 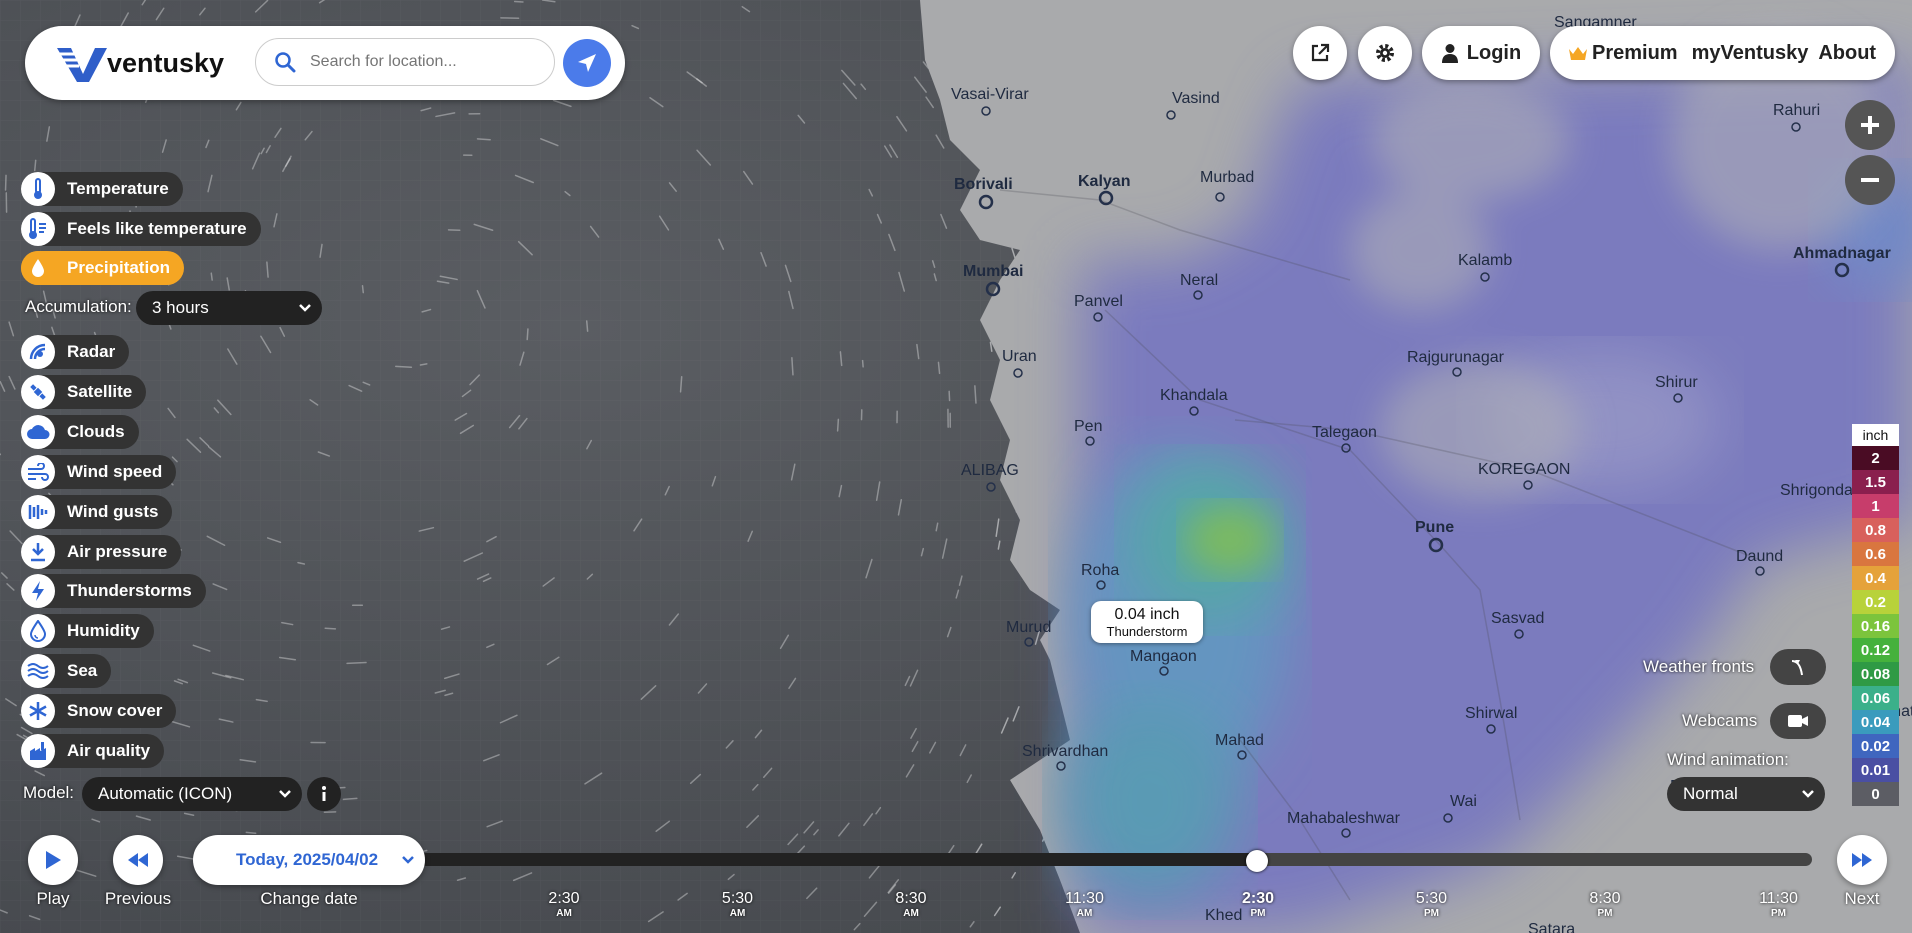 I want to click on search-box, so click(x=405, y=62).